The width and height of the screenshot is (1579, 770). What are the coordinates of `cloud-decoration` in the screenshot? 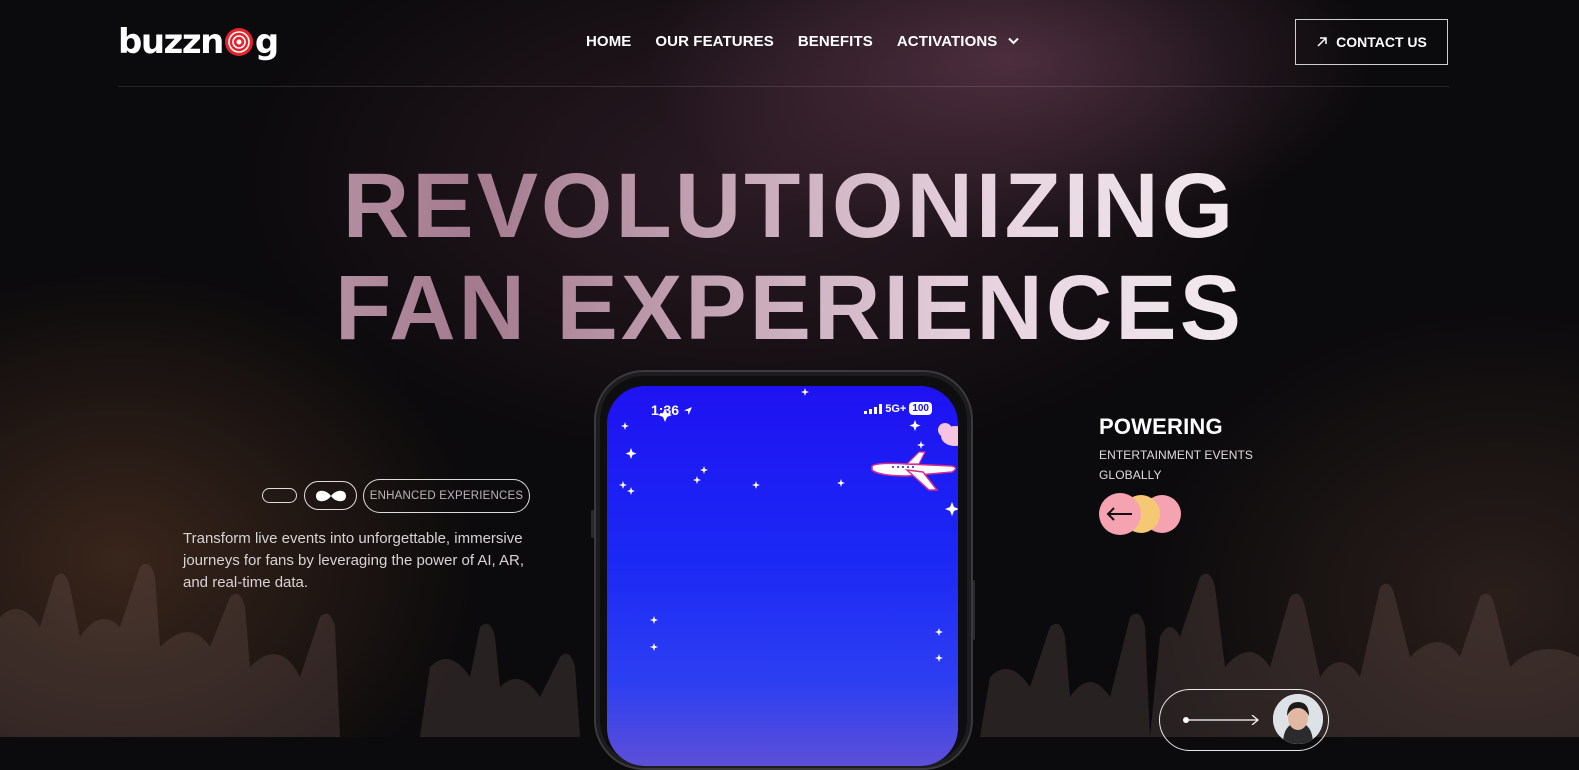 It's located at (948, 434).